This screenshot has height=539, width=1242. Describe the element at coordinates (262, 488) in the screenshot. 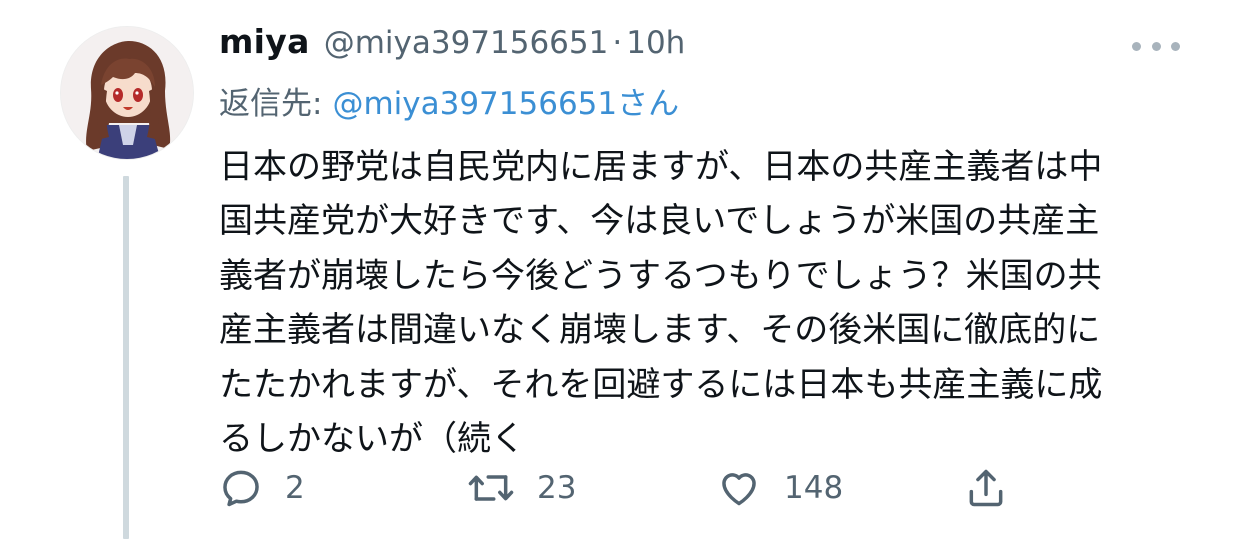

I see `reply-button: 2` at that location.